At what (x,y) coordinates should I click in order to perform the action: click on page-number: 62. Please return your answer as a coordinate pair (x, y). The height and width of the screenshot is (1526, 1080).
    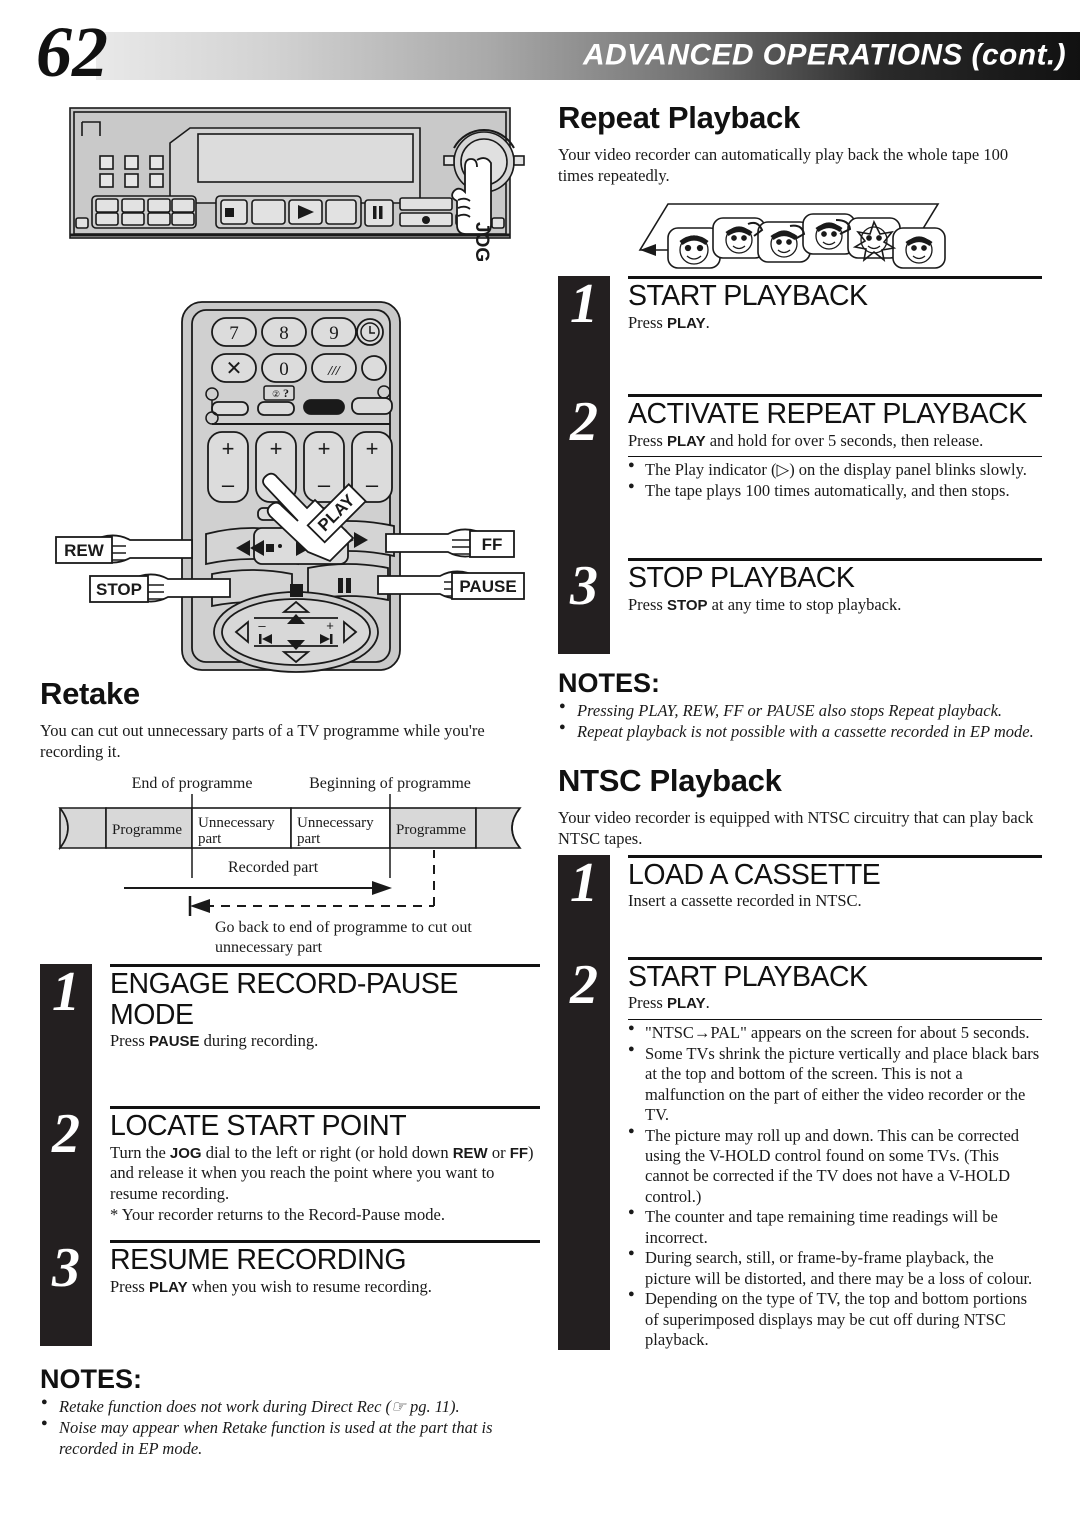
    Looking at the image, I should click on (72, 52).